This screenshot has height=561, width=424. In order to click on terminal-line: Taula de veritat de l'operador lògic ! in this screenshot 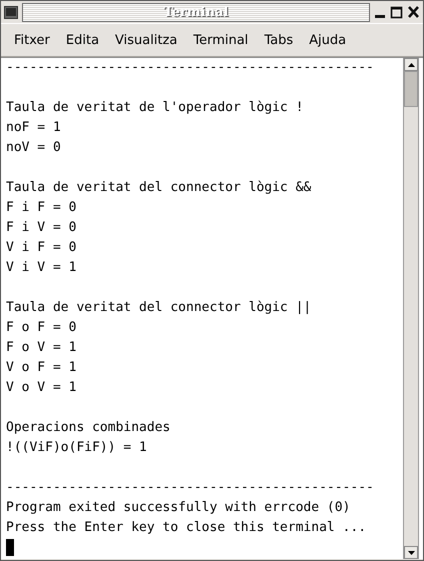, I will do `click(155, 108)`.